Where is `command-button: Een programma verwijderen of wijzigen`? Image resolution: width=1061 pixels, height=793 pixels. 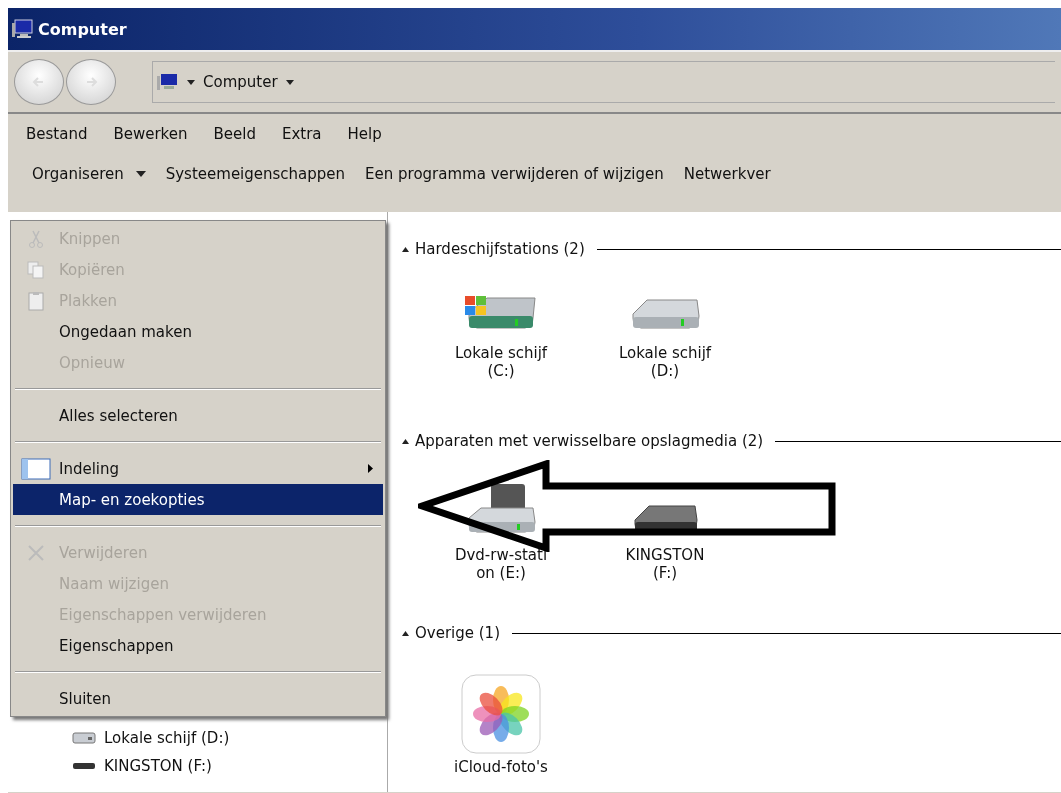
command-button: Een programma verwijderen of wijzigen is located at coordinates (514, 174).